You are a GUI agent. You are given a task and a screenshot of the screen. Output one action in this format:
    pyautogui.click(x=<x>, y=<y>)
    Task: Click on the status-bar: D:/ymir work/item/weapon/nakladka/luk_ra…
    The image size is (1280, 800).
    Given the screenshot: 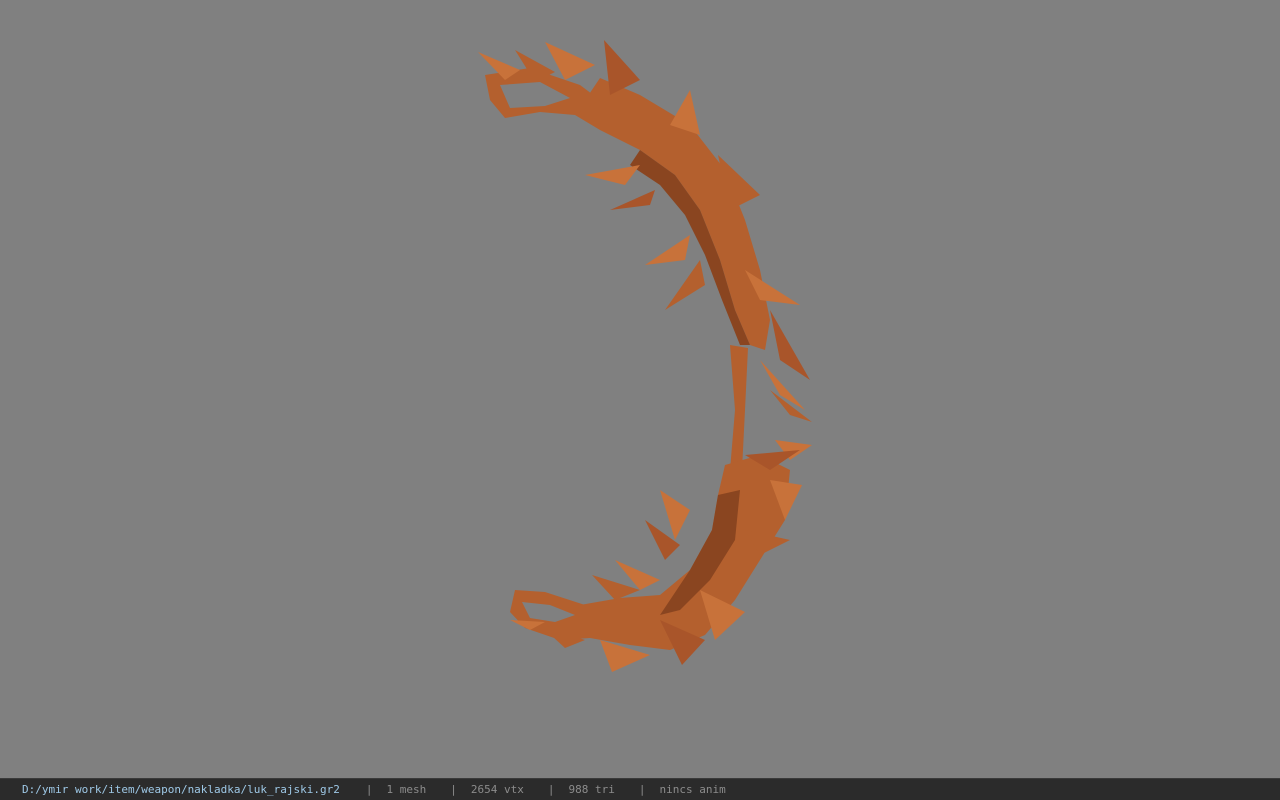 What is the action you would take?
    pyautogui.click(x=640, y=789)
    